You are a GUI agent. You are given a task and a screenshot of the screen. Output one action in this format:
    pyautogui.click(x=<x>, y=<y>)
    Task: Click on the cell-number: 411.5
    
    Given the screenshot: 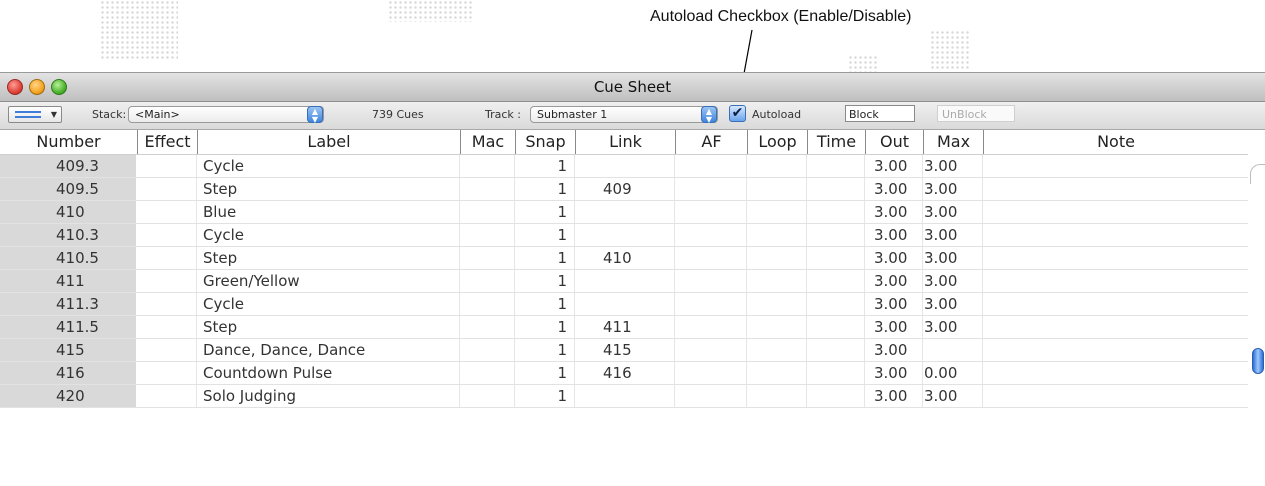 What is the action you would take?
    pyautogui.click(x=68, y=327)
    